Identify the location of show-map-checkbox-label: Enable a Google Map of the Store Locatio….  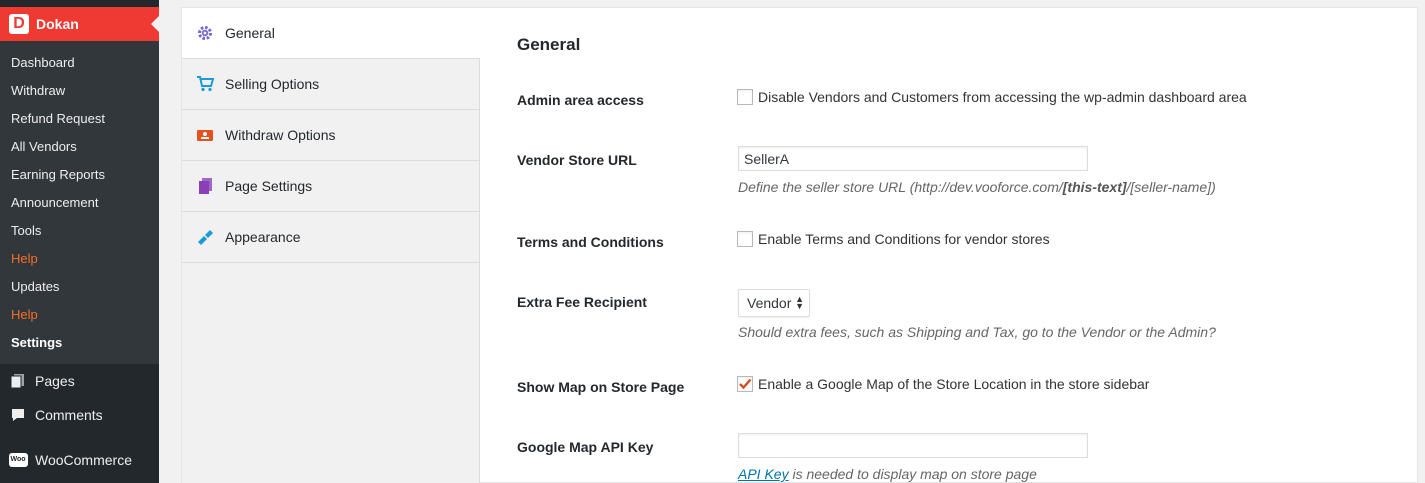
(954, 384).